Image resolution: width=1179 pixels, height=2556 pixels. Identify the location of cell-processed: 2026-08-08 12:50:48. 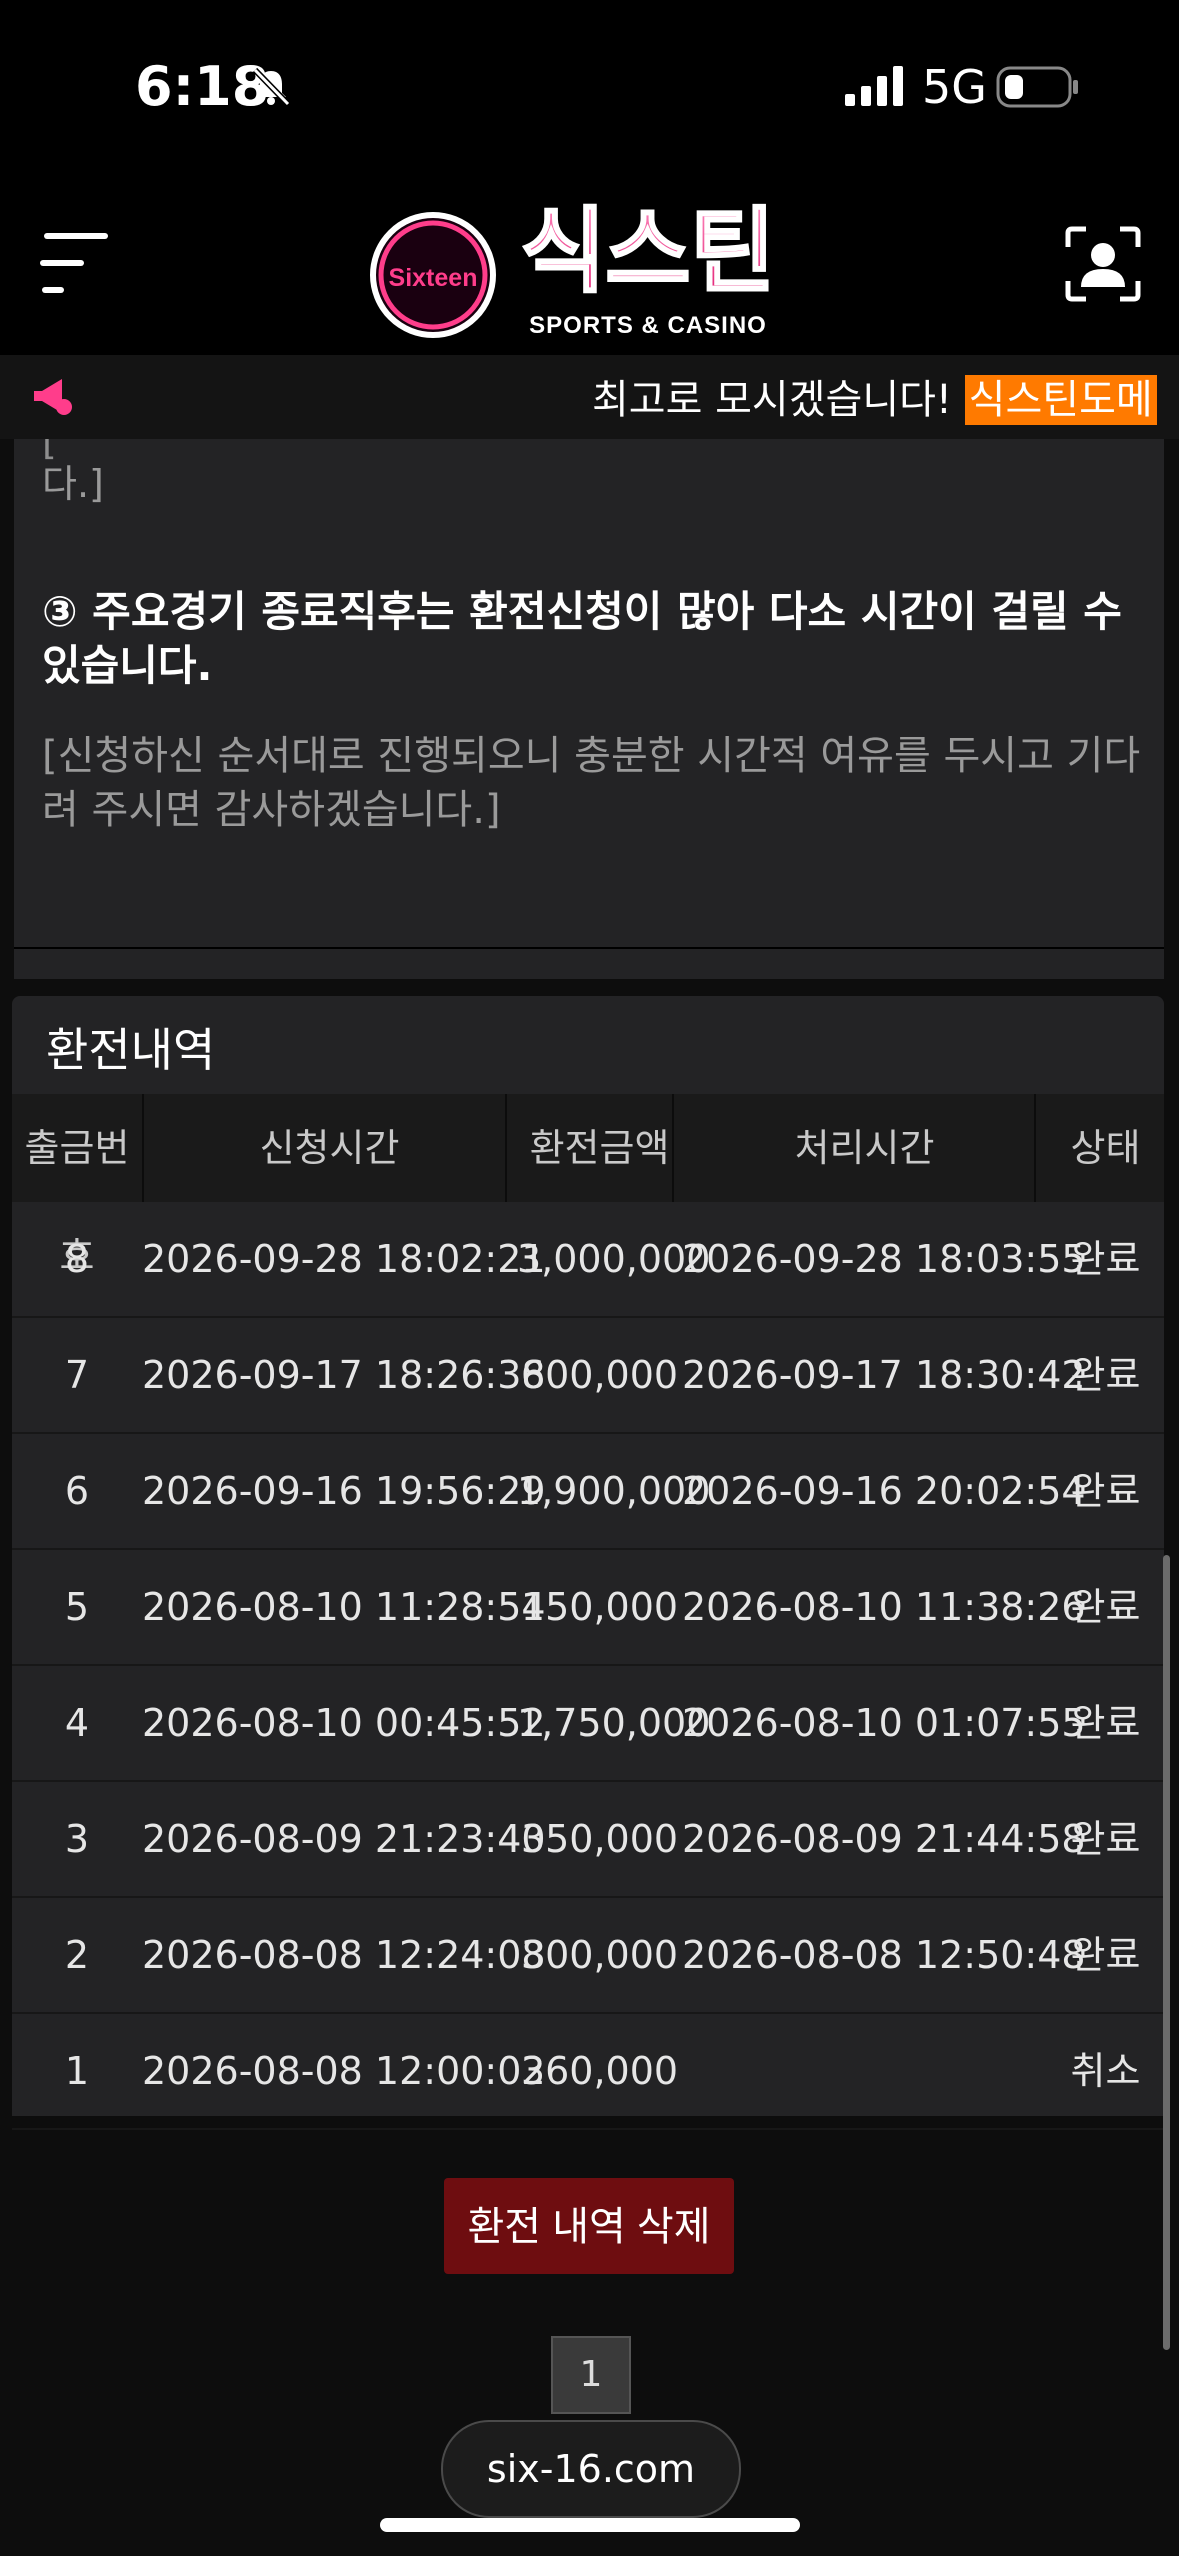
(884, 1955).